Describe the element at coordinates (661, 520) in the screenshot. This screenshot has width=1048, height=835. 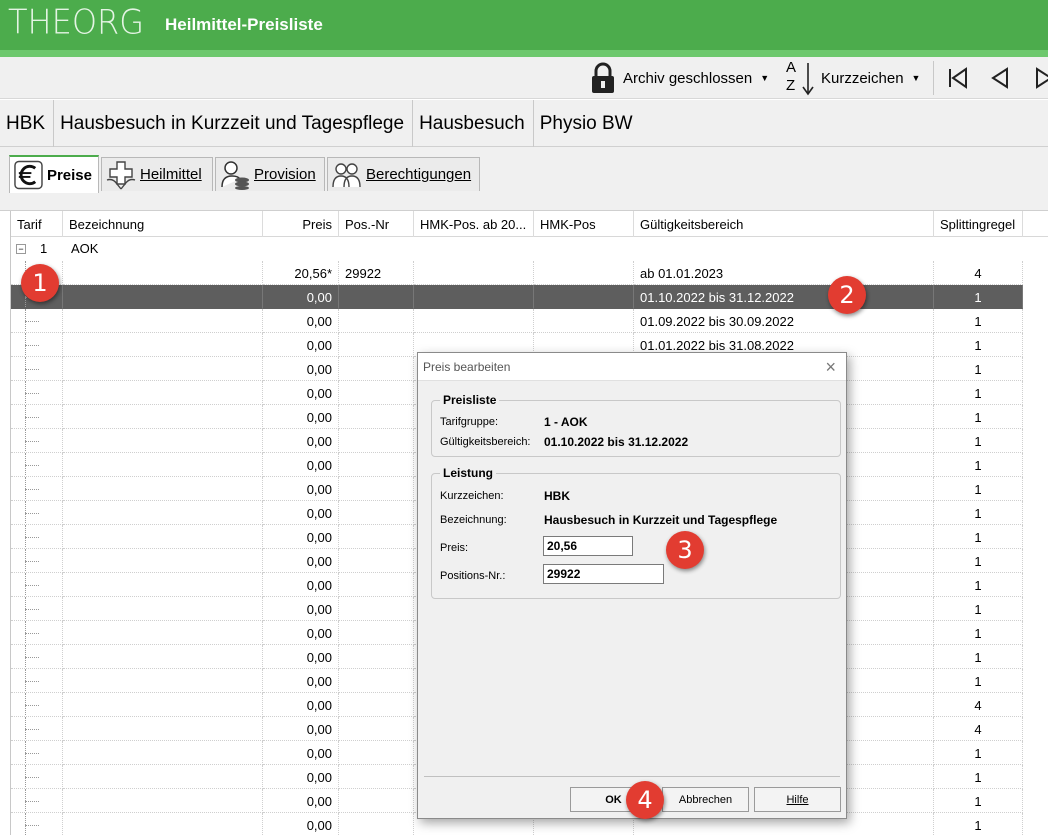
I see `bezeichnung-value: Hausbesuch in Kurzzeit und Tagespflege` at that location.